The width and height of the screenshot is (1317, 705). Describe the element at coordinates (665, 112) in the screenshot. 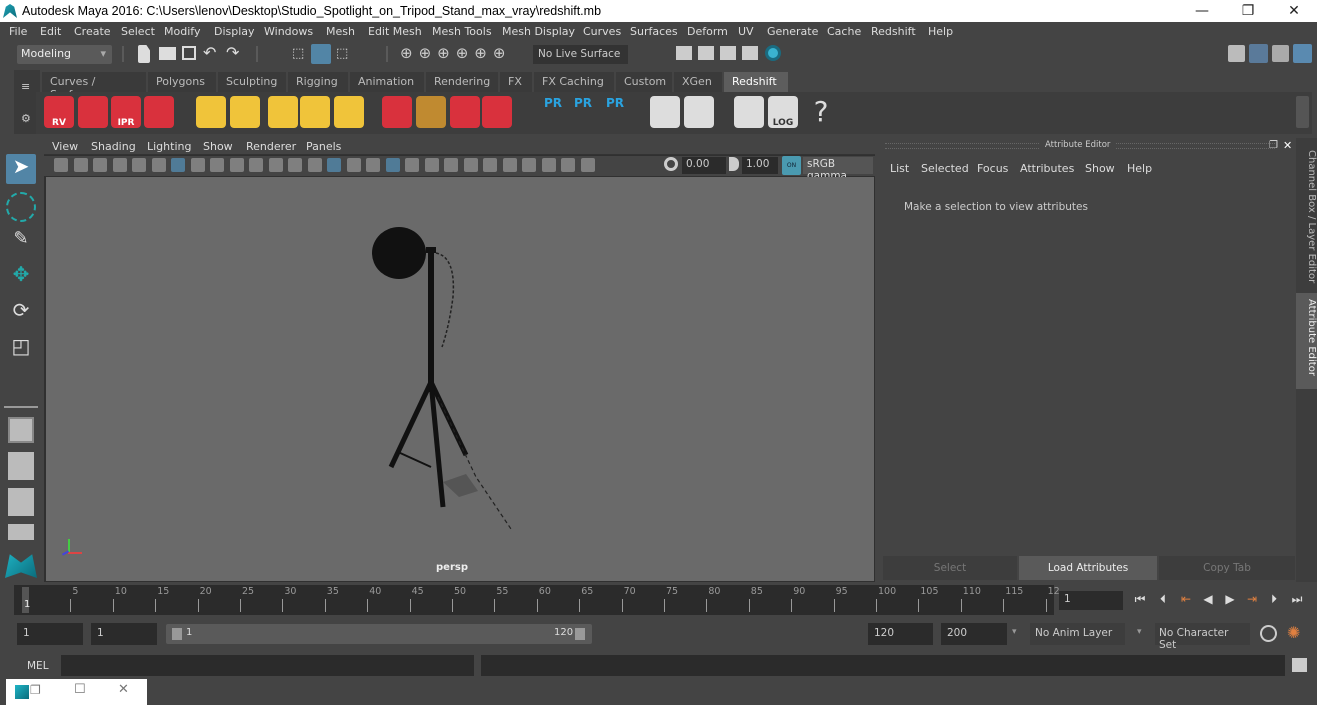

I see `bake-pies-icon` at that location.